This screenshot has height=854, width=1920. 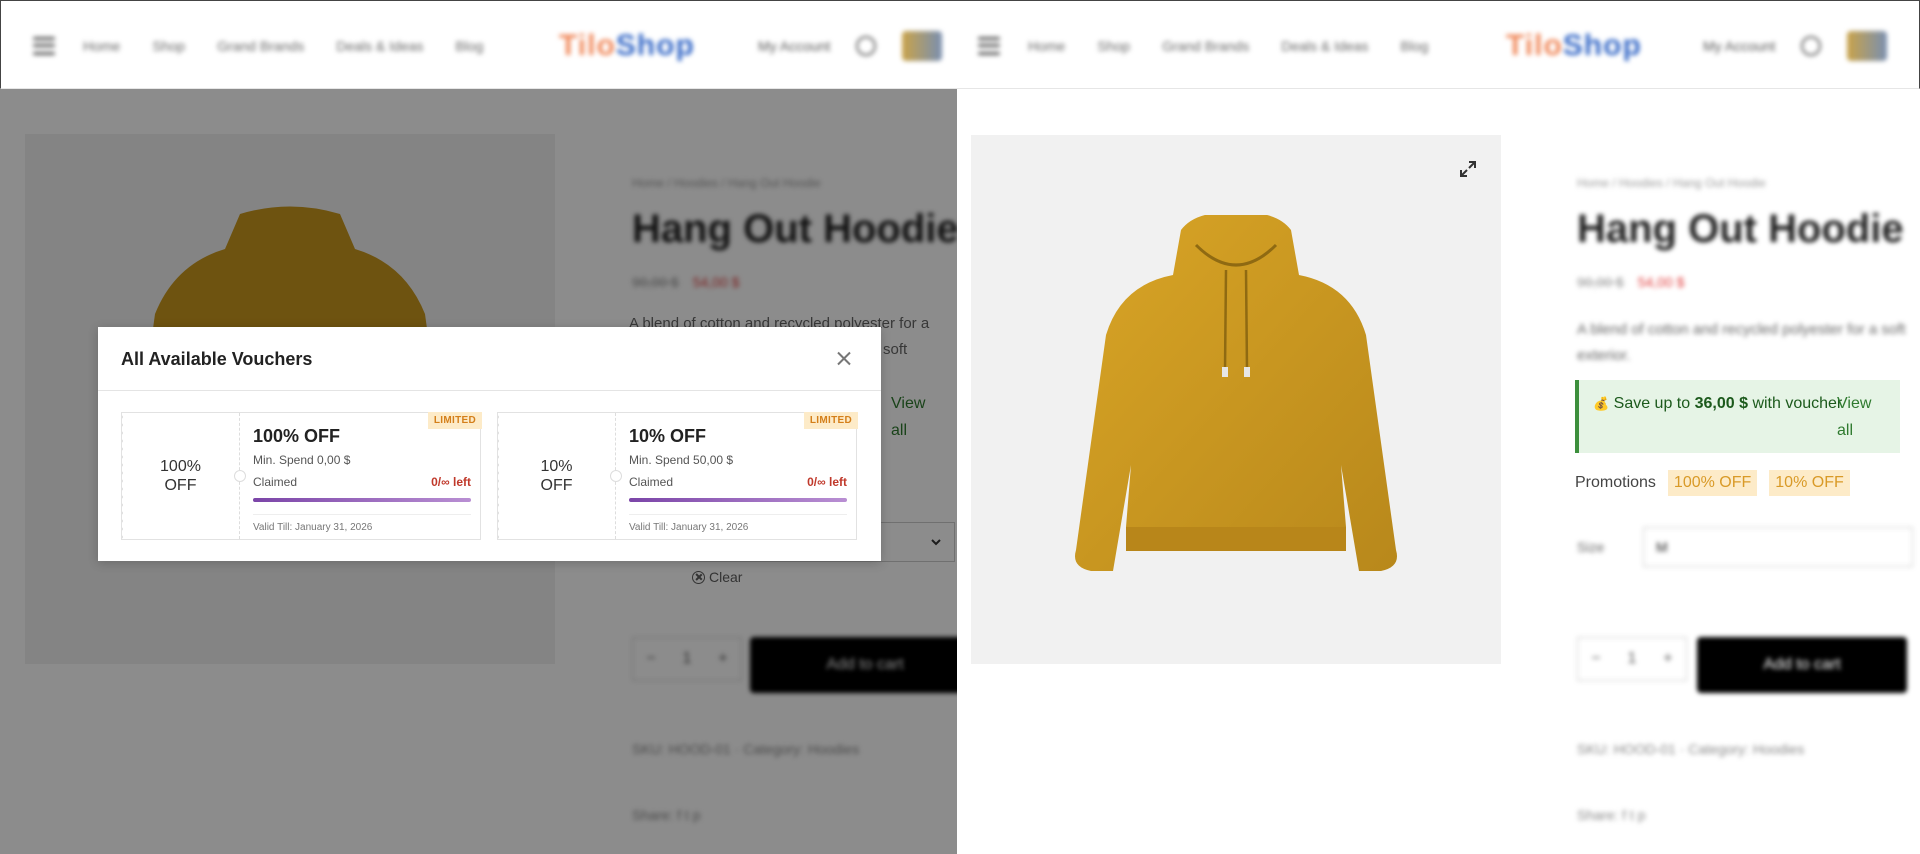 What do you see at coordinates (297, 436) in the screenshot?
I see `voucher-title: 100% OFF` at bounding box center [297, 436].